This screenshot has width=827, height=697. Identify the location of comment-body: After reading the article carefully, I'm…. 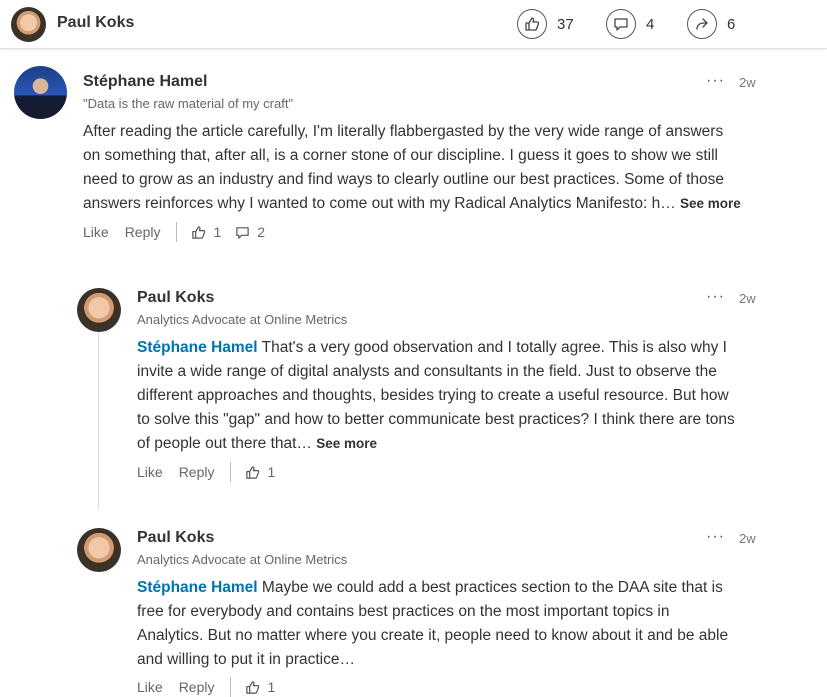
(433, 168).